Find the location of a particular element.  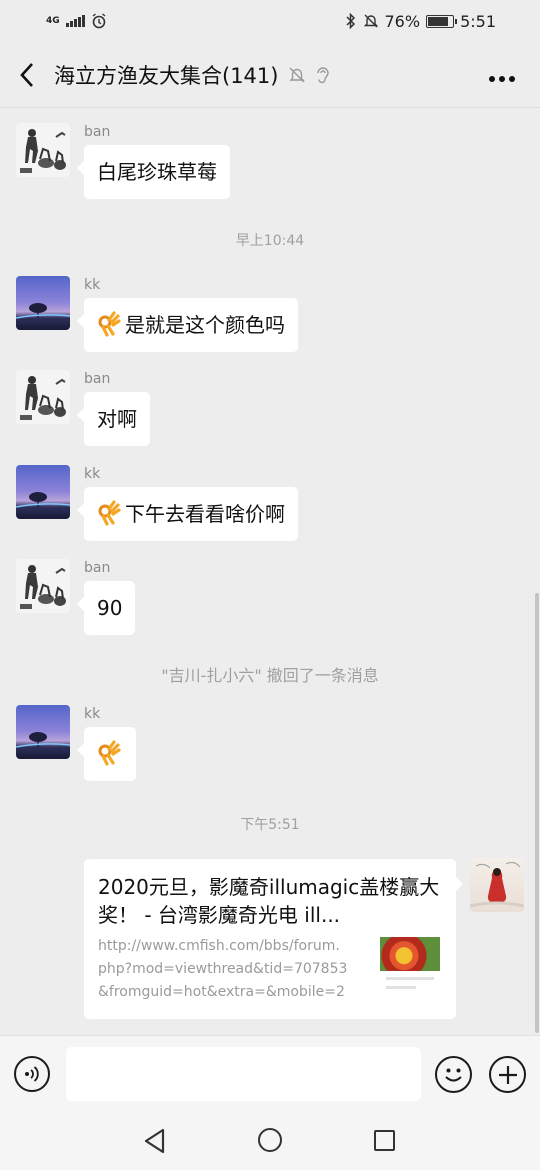

system-notice: "吉川-扎小六" 撤回了一条消息 is located at coordinates (270, 675).